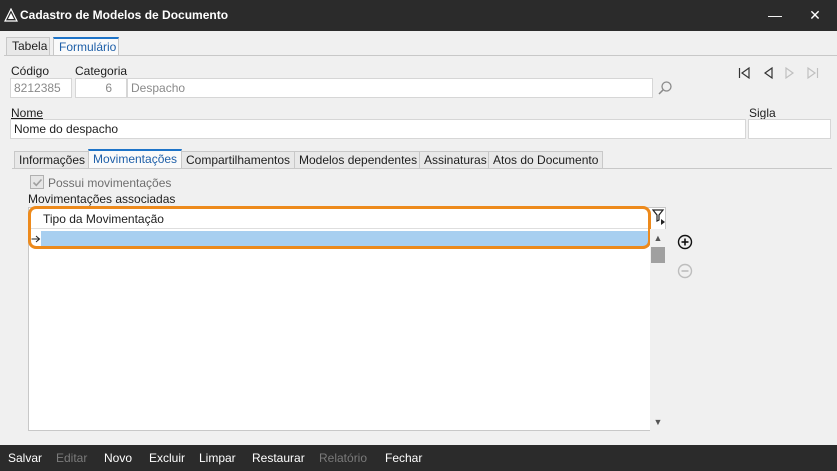 The width and height of the screenshot is (837, 471). What do you see at coordinates (41, 88) in the screenshot?
I see `codigo-field: 8212385` at bounding box center [41, 88].